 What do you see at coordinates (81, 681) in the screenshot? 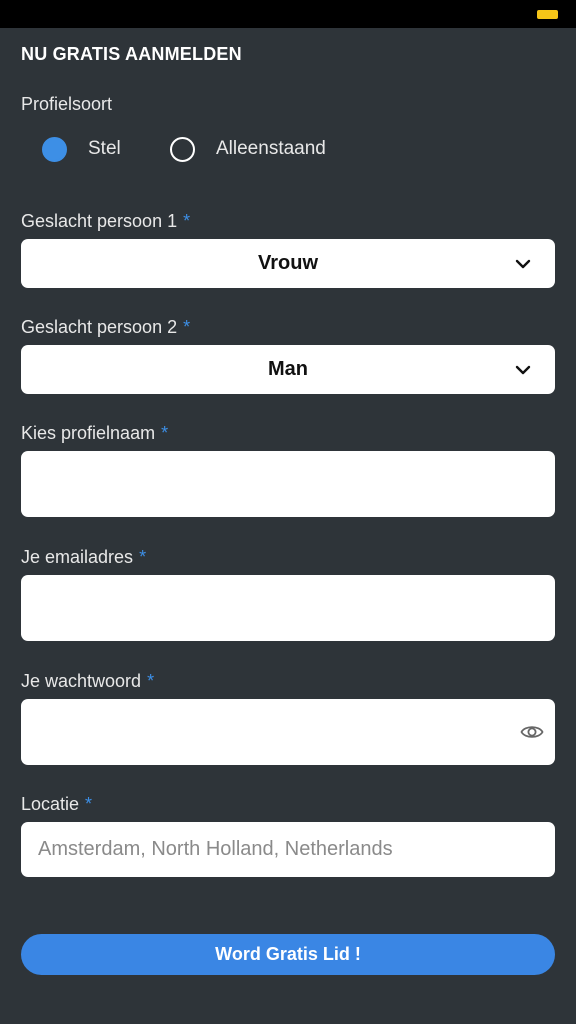
I see `password-label-text: Je wachtwoord` at bounding box center [81, 681].